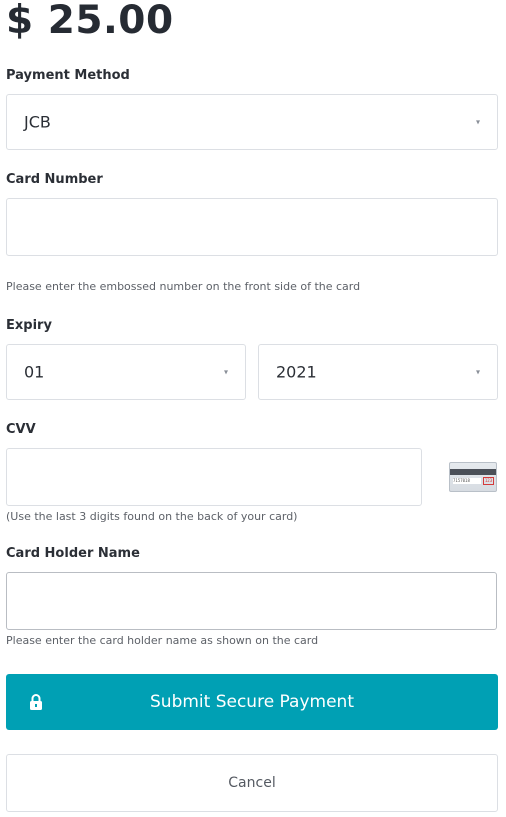 The height and width of the screenshot is (817, 506). Describe the element at coordinates (296, 372) in the screenshot. I see `expiry-year-value: 2021` at that location.